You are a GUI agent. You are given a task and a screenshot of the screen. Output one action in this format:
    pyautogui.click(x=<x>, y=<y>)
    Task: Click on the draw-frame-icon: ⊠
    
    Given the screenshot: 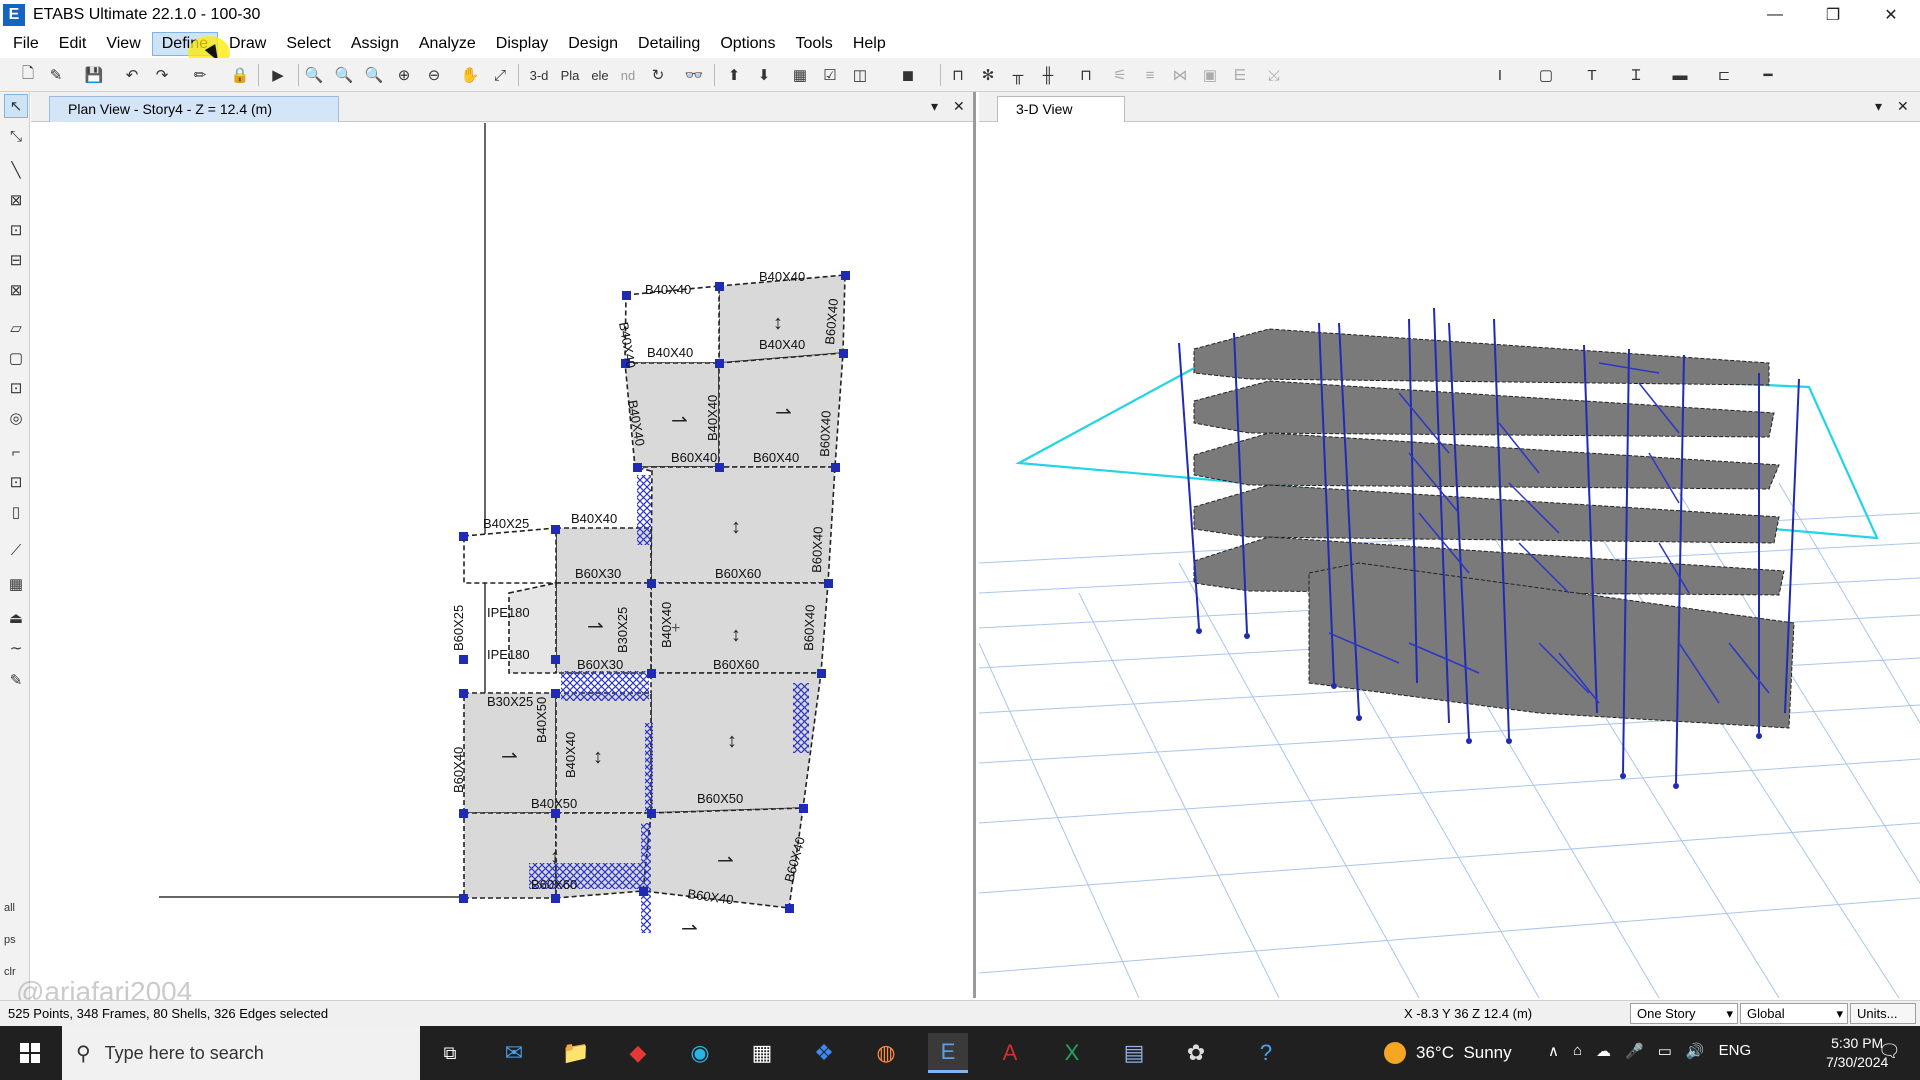 What is the action you would take?
    pyautogui.click(x=16, y=200)
    